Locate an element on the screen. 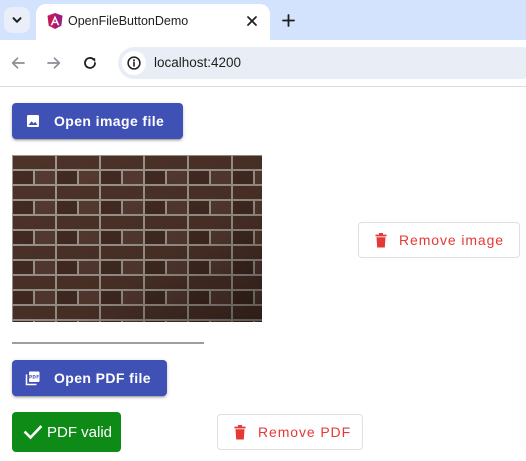 Image resolution: width=526 pixels, height=461 pixels. site-info-button is located at coordinates (134, 63).